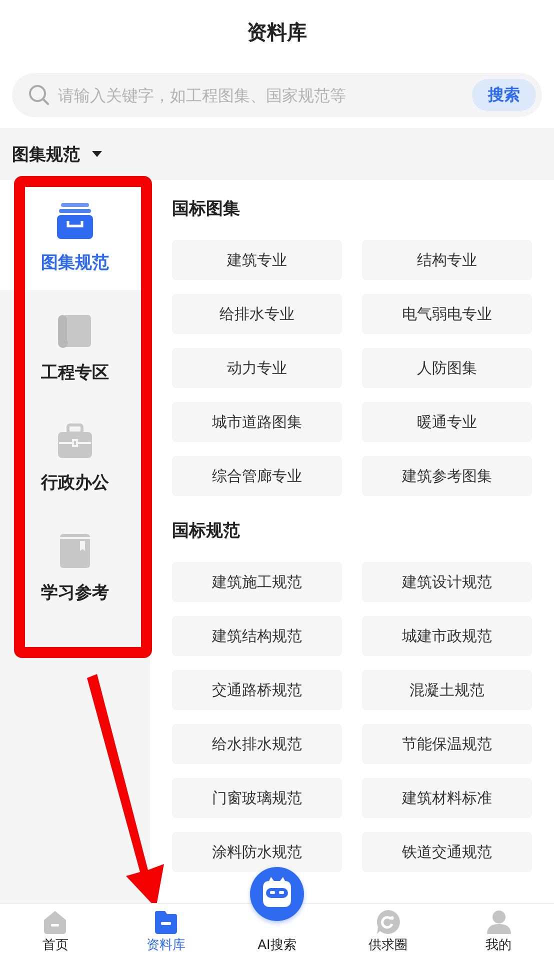 The width and height of the screenshot is (554, 956). What do you see at coordinates (39, 95) in the screenshot?
I see `search-icon` at bounding box center [39, 95].